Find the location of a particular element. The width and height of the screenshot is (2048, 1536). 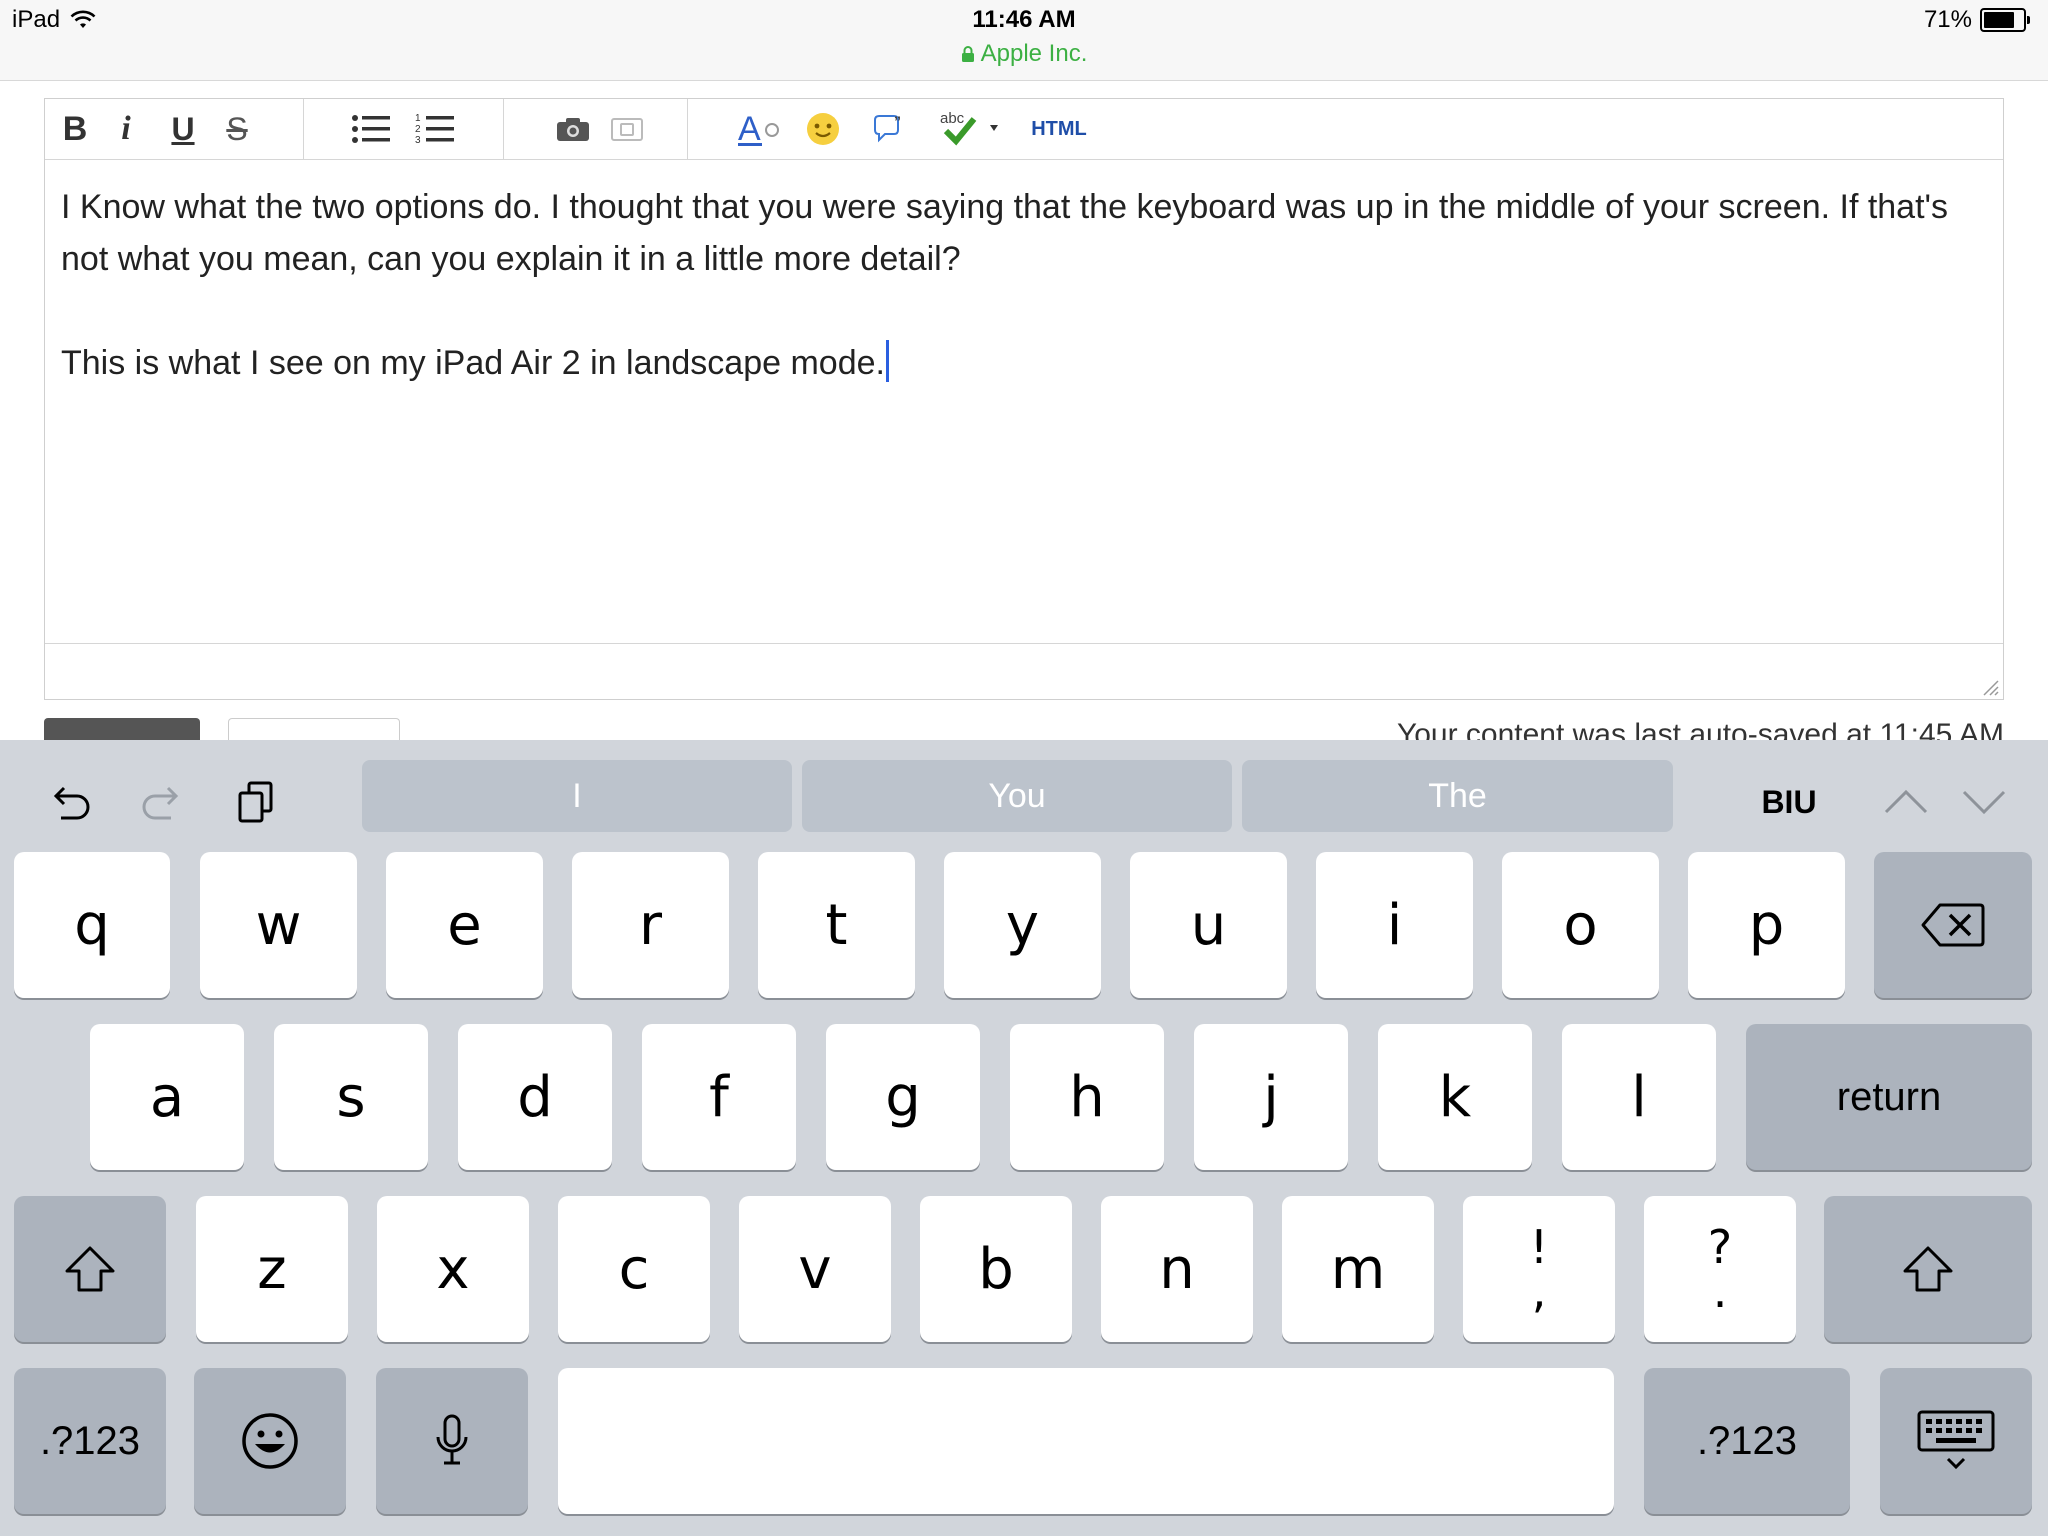

strikethrough-button: S is located at coordinates (237, 129).